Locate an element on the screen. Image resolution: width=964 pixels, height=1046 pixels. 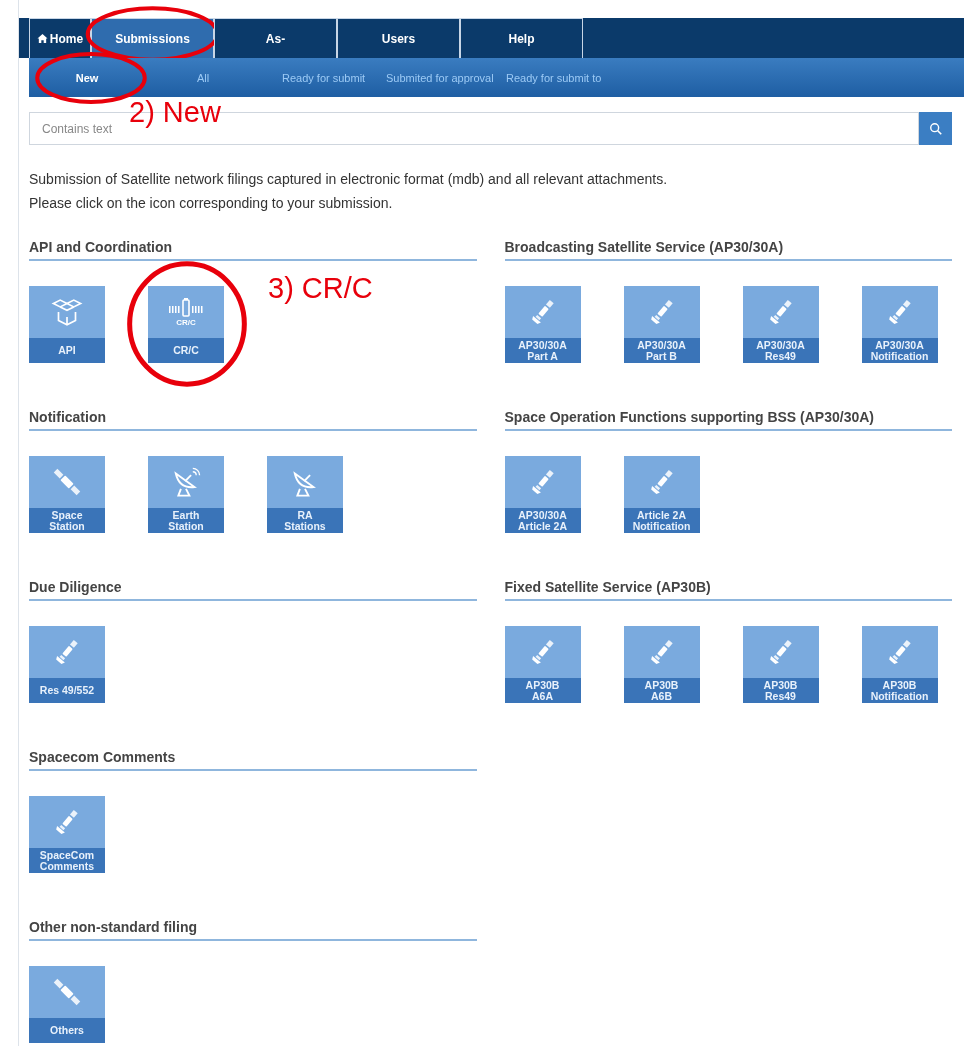
nav-tab: As- is located at coordinates (275, 38).